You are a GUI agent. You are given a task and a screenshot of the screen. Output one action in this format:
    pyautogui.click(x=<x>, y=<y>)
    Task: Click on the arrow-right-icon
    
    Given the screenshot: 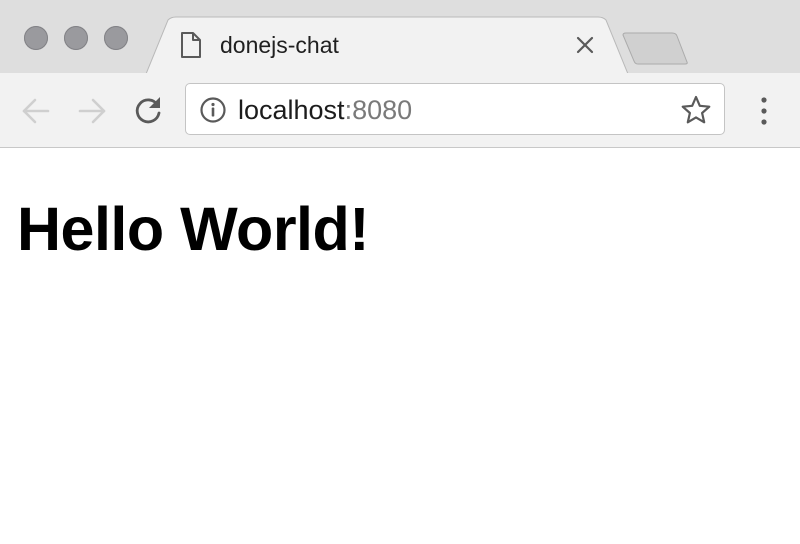 What is the action you would take?
    pyautogui.click(x=92, y=111)
    